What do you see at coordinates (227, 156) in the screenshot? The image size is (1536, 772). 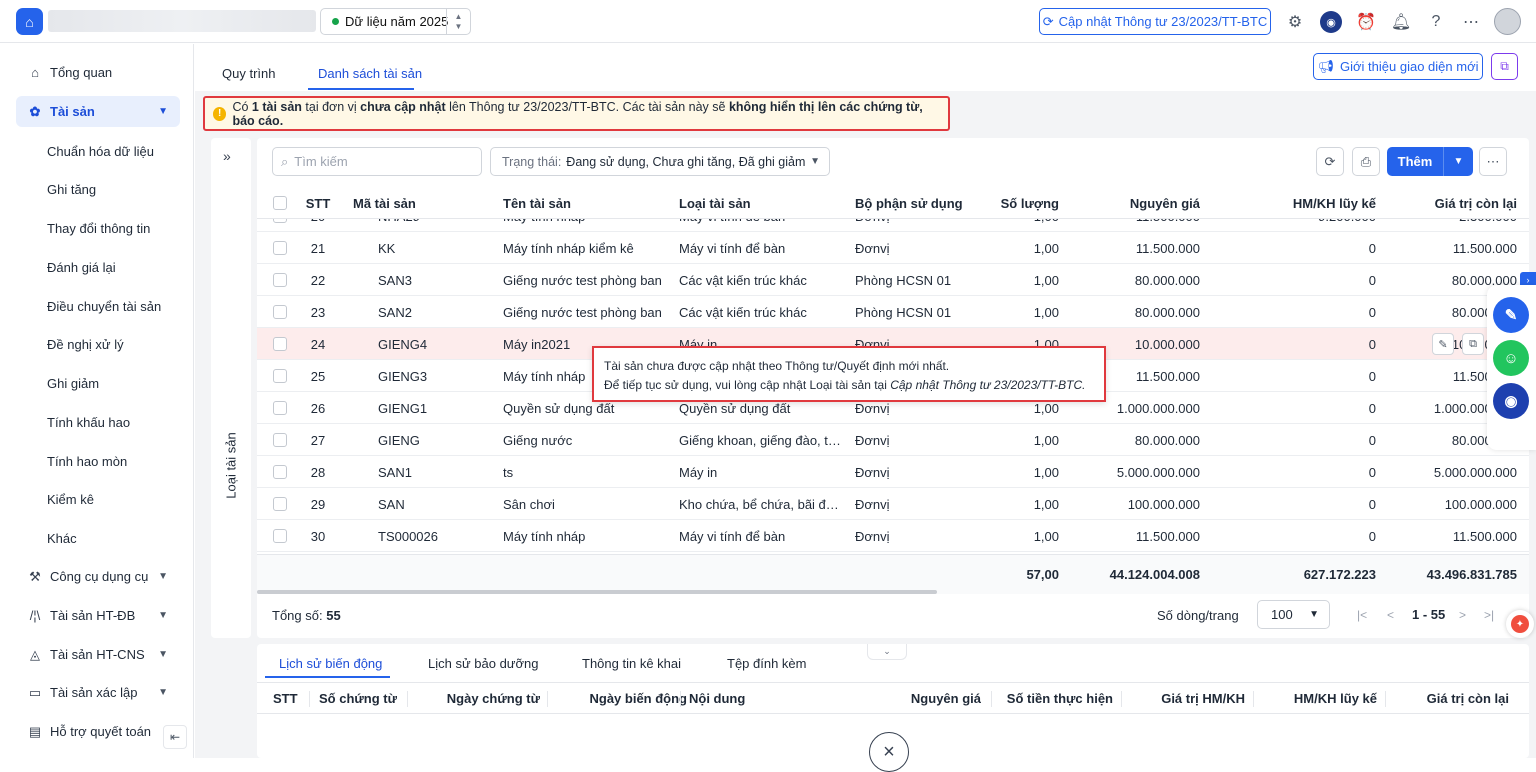 I see `expand-panel-icon: »` at bounding box center [227, 156].